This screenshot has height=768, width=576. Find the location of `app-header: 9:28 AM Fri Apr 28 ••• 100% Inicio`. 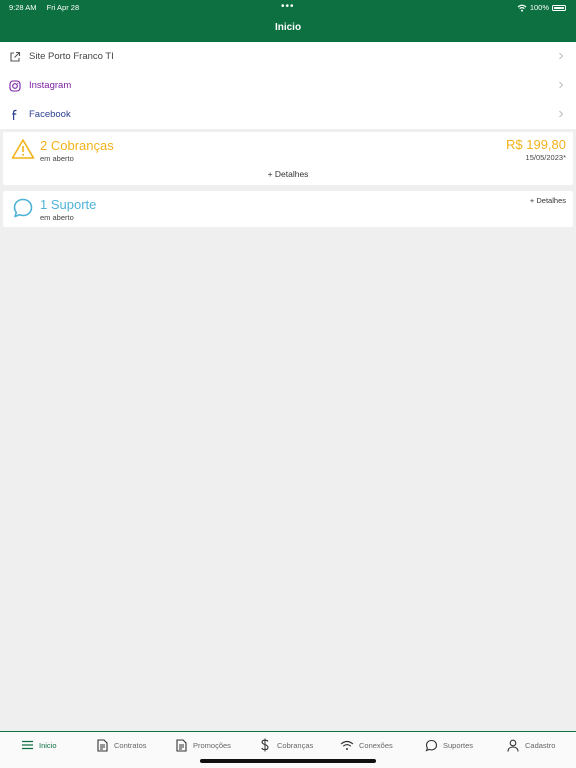

app-header: 9:28 AM Fri Apr 28 ••• 100% Inicio is located at coordinates (288, 21).